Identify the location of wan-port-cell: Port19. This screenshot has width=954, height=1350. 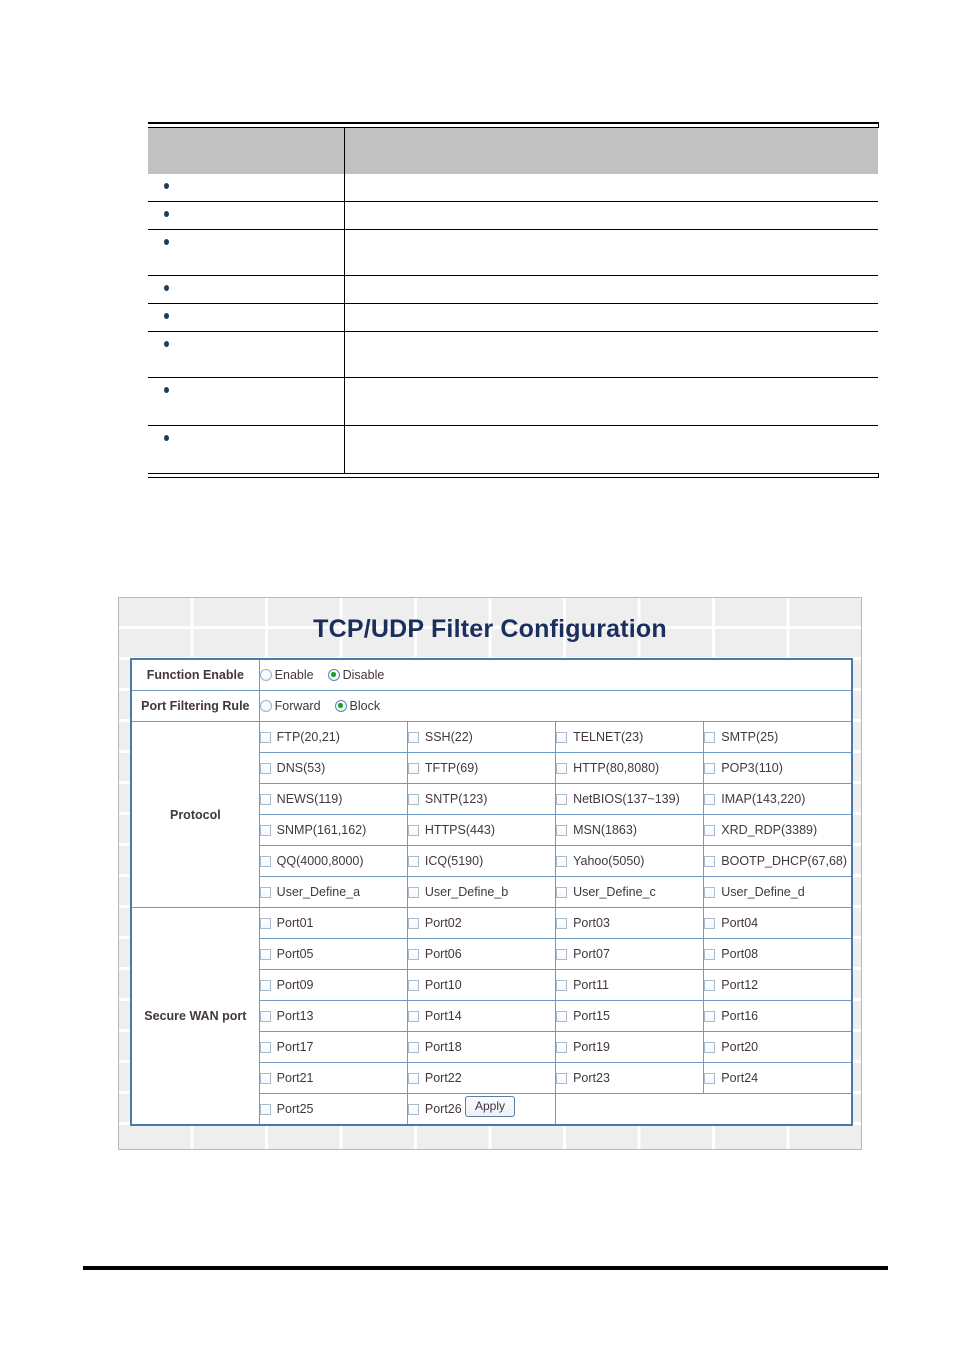
(630, 1047).